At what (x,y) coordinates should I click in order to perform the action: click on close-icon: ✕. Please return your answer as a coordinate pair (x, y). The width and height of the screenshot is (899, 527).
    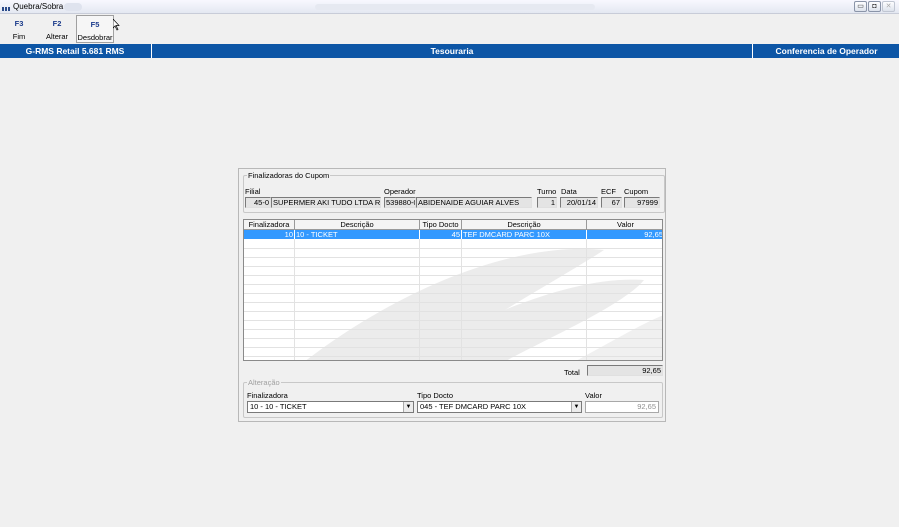
    Looking at the image, I should click on (888, 6).